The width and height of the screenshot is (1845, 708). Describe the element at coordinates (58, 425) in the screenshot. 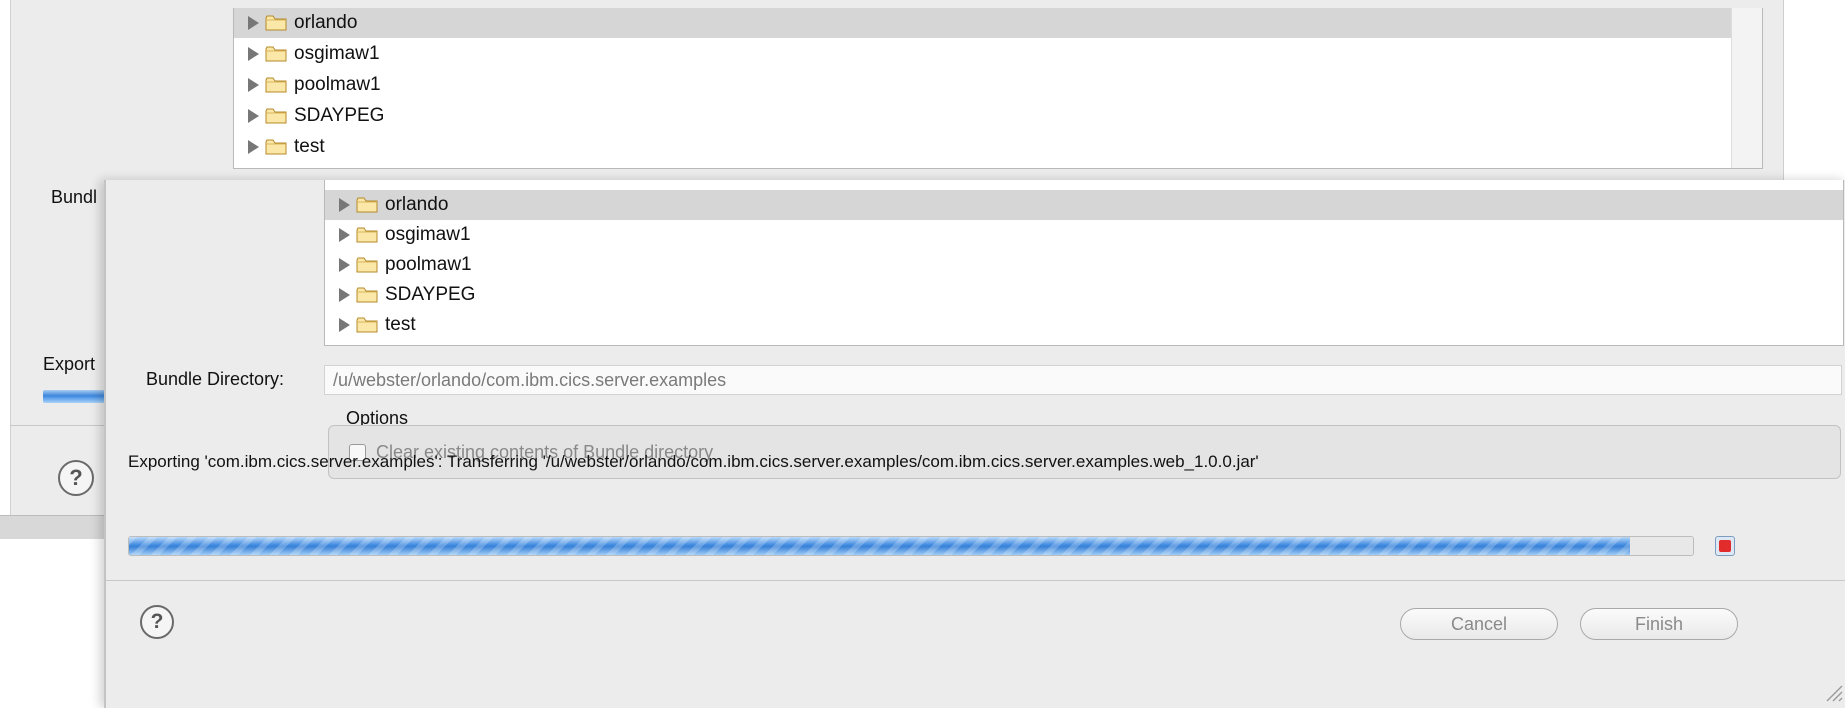

I see `back-footer-separator` at that location.